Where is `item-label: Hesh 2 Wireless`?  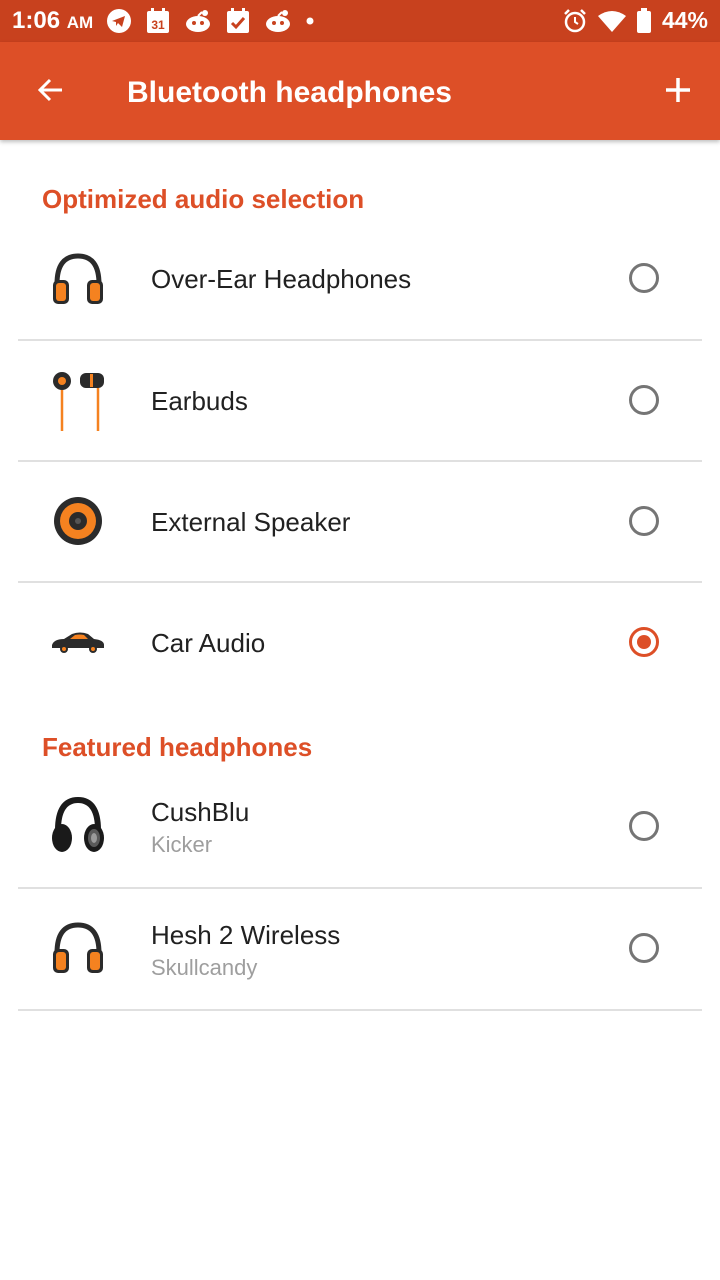 item-label: Hesh 2 Wireless is located at coordinates (246, 935).